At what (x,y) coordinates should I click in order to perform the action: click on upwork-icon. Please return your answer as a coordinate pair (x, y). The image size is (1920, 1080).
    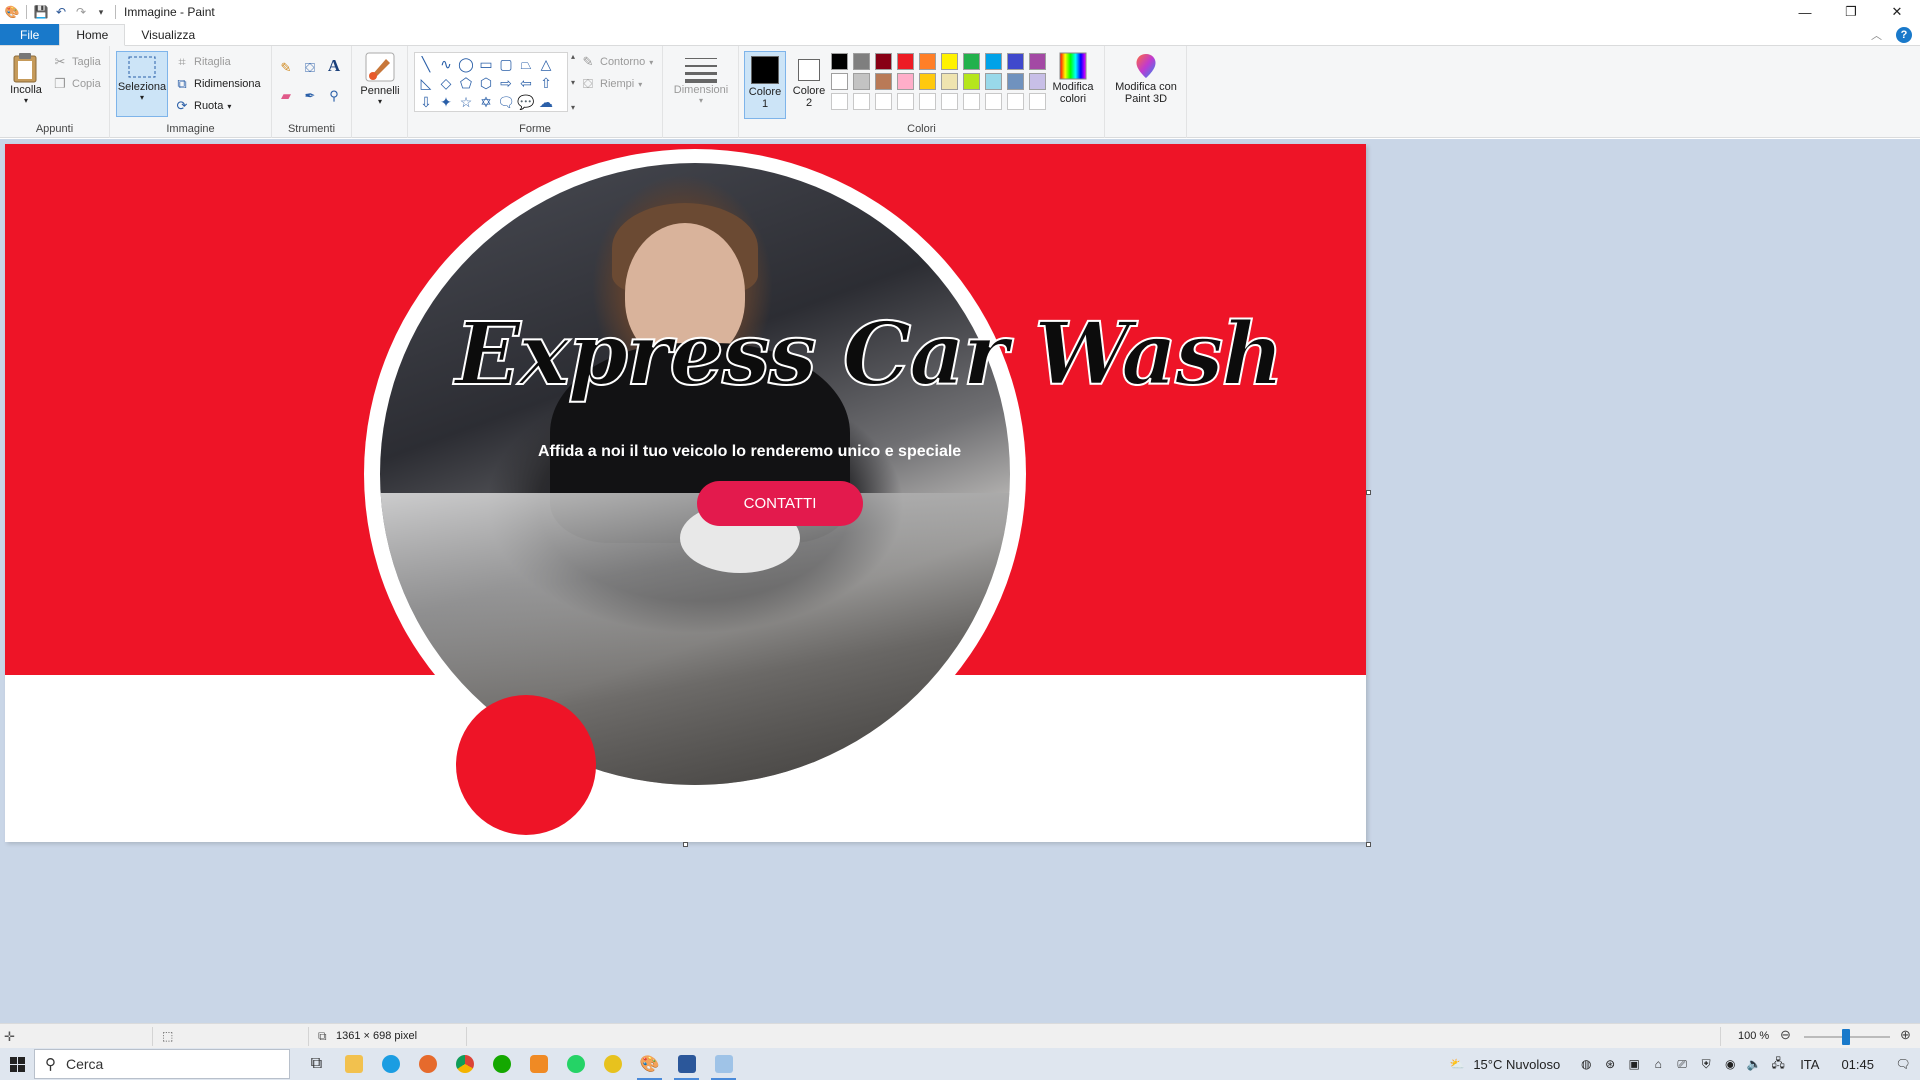
    Looking at the image, I should click on (501, 1064).